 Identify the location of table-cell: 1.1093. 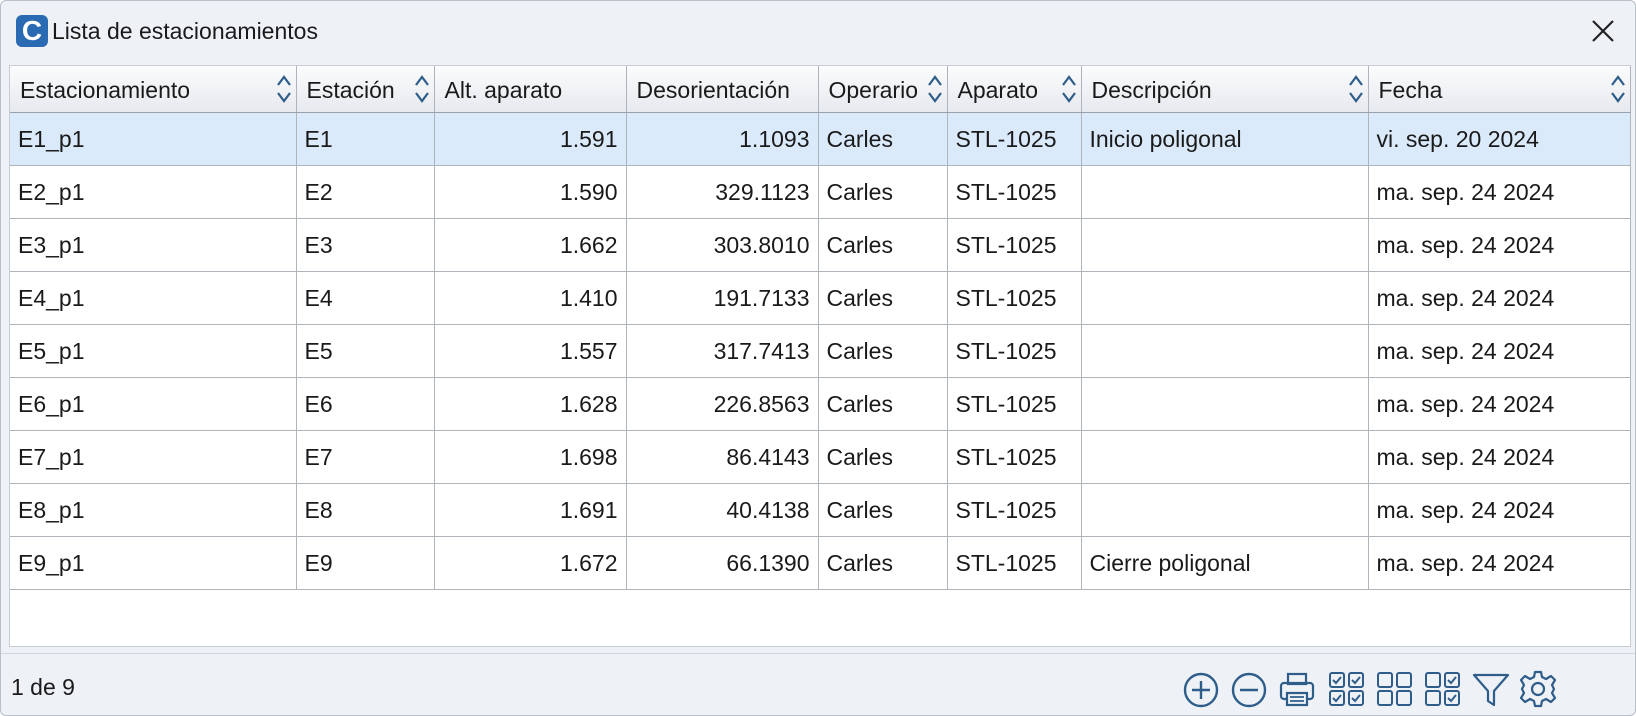
(722, 139).